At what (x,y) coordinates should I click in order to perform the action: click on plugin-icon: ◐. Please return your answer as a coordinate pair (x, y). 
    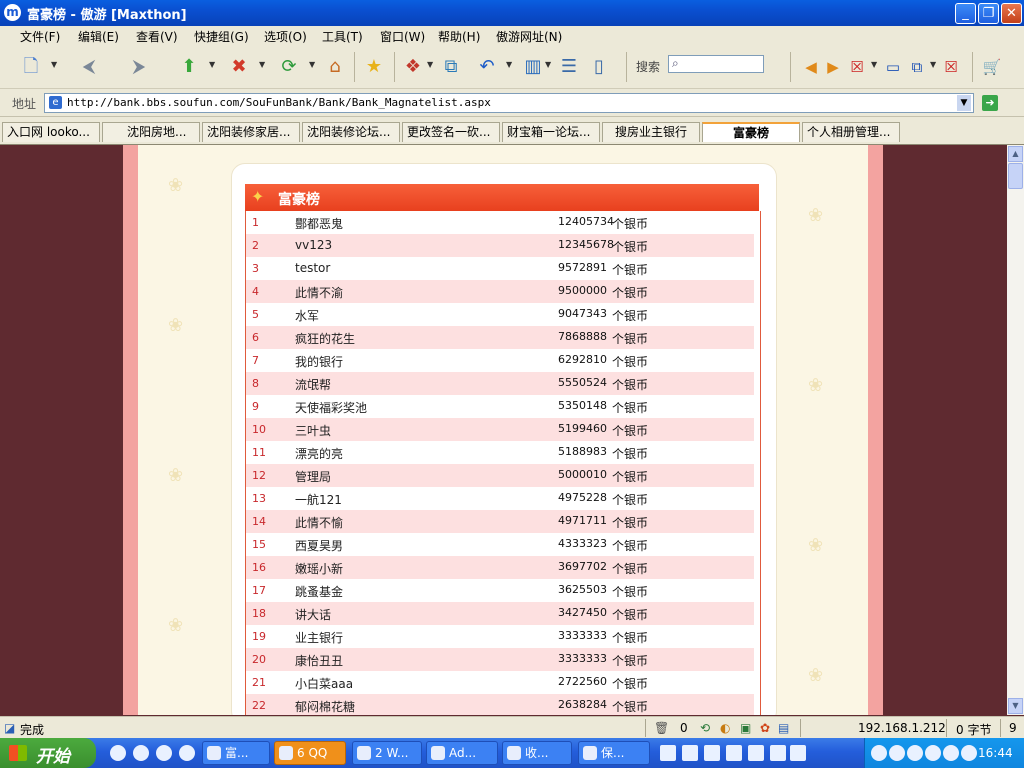
    Looking at the image, I should click on (725, 728).